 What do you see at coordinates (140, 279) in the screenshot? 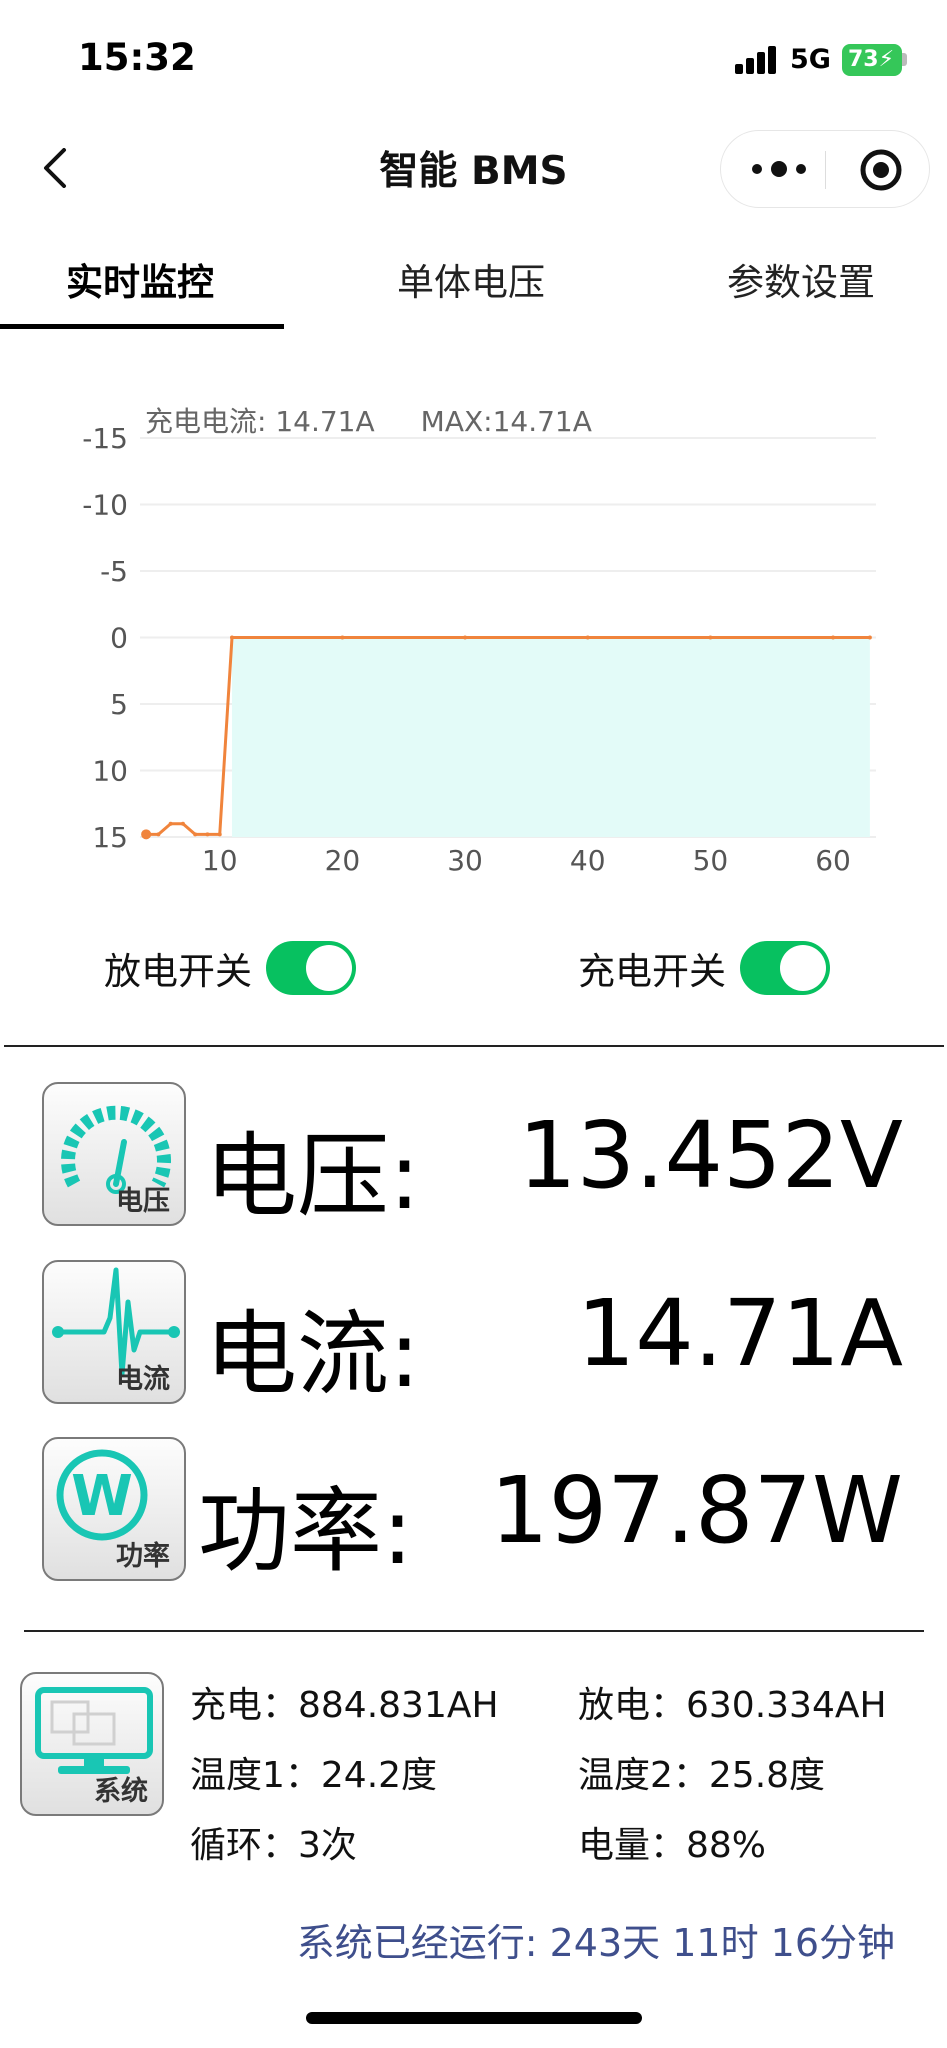
I see `tab-realtime-monitor: 实时监控` at bounding box center [140, 279].